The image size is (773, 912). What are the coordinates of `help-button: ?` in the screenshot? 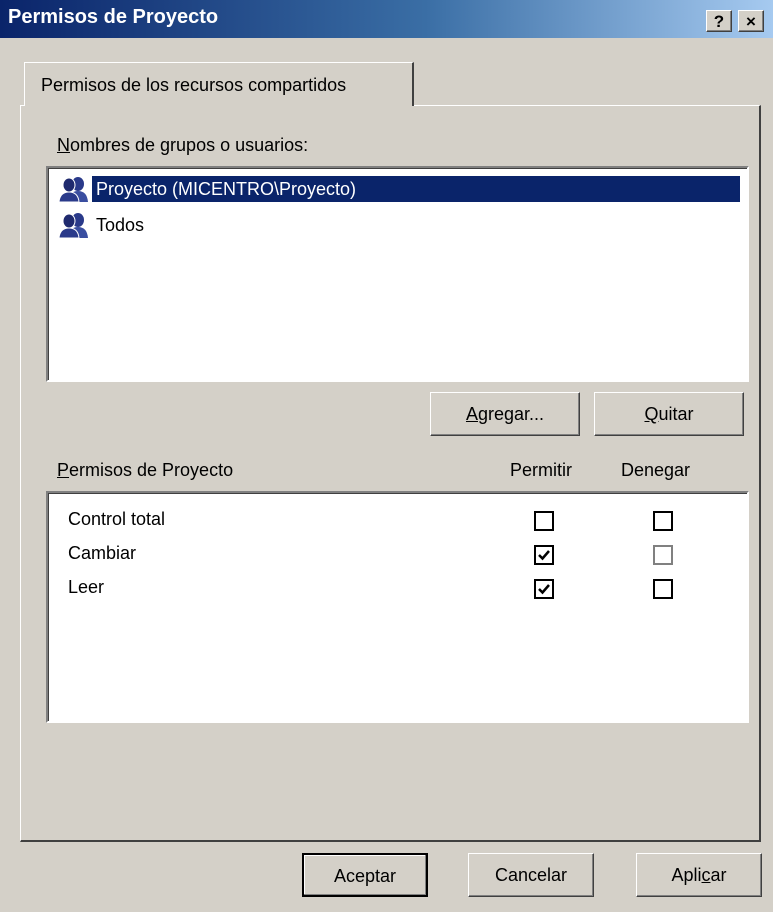 It's located at (719, 21).